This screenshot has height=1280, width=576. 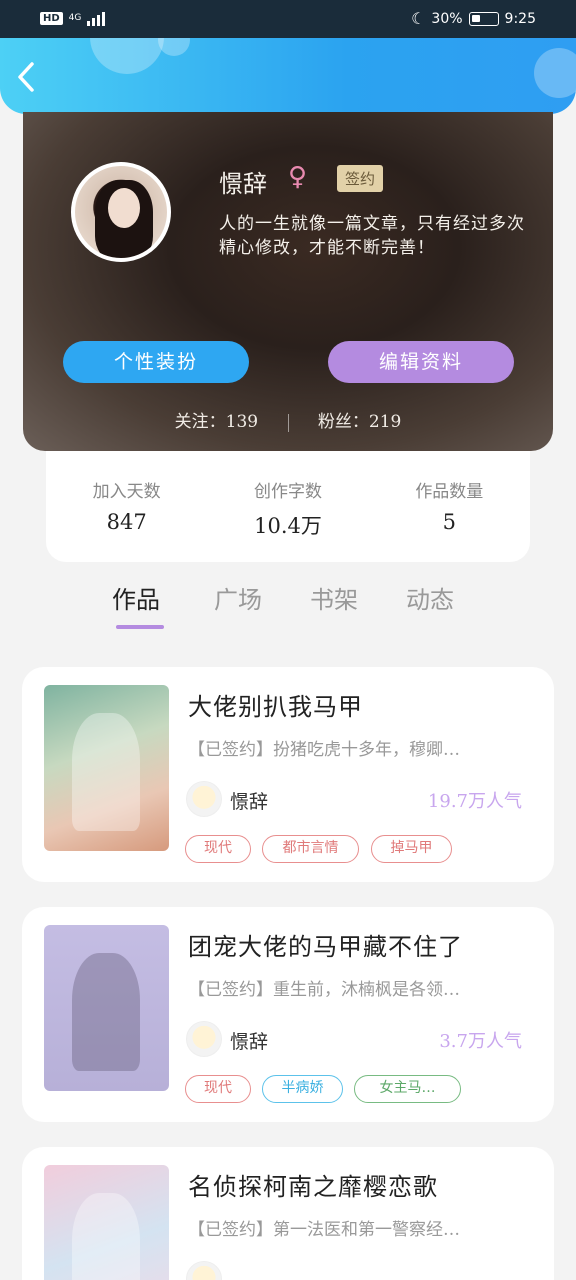 I want to click on tag: 掉马甲, so click(x=411, y=849).